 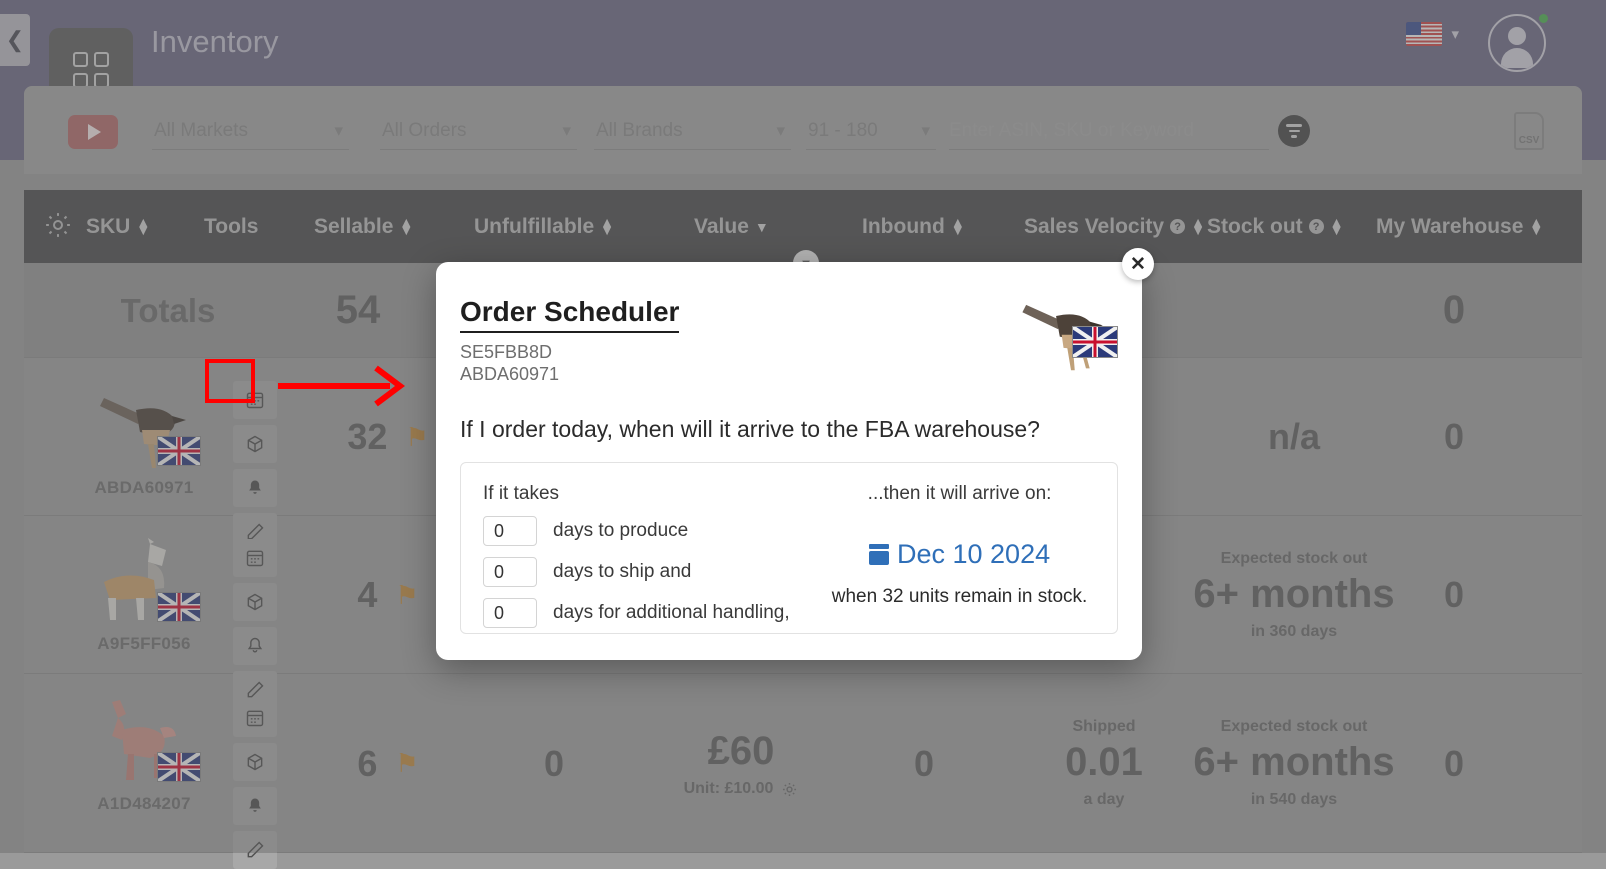 I want to click on modal-title: Order Scheduler, so click(x=569, y=314).